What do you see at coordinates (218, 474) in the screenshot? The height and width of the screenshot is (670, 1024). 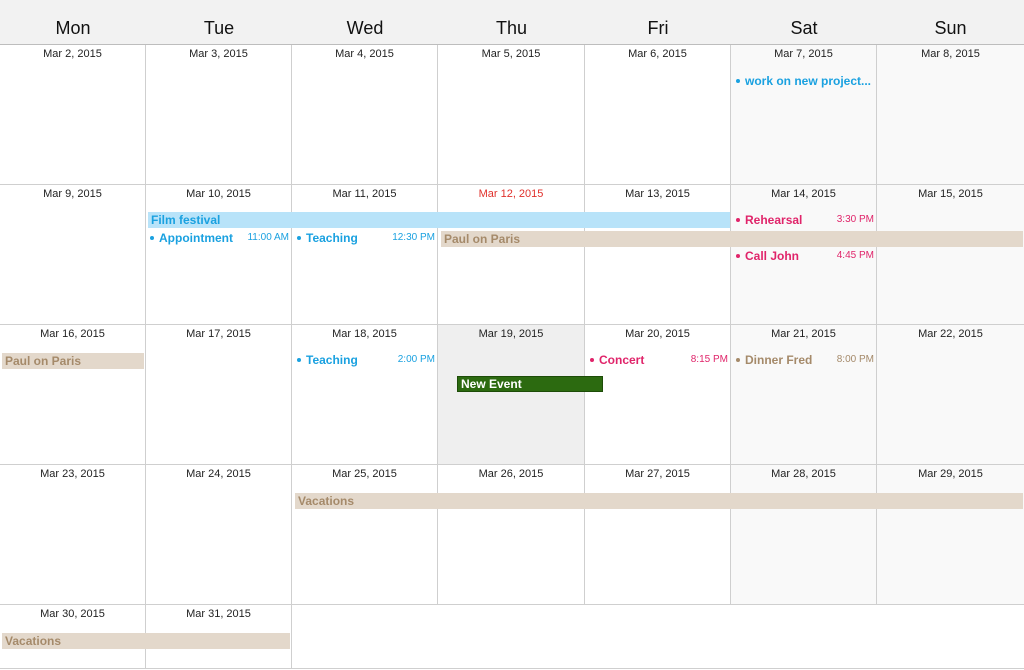 I see `date-label: Mar 24, 2015` at bounding box center [218, 474].